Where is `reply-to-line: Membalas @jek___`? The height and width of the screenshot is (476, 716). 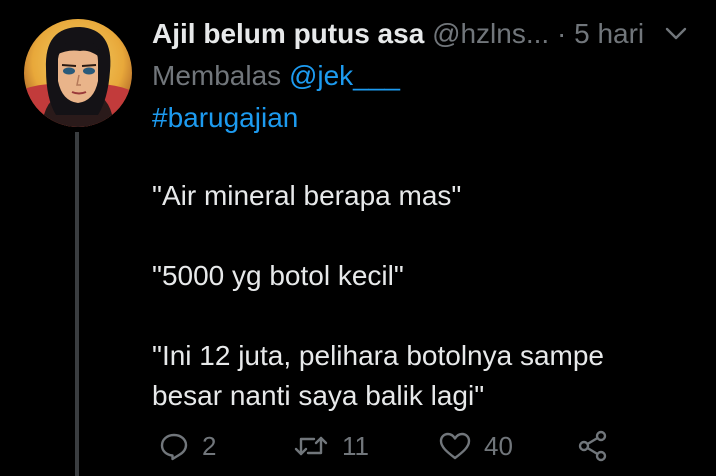 reply-to-line: Membalas @jek___ is located at coordinates (276, 76).